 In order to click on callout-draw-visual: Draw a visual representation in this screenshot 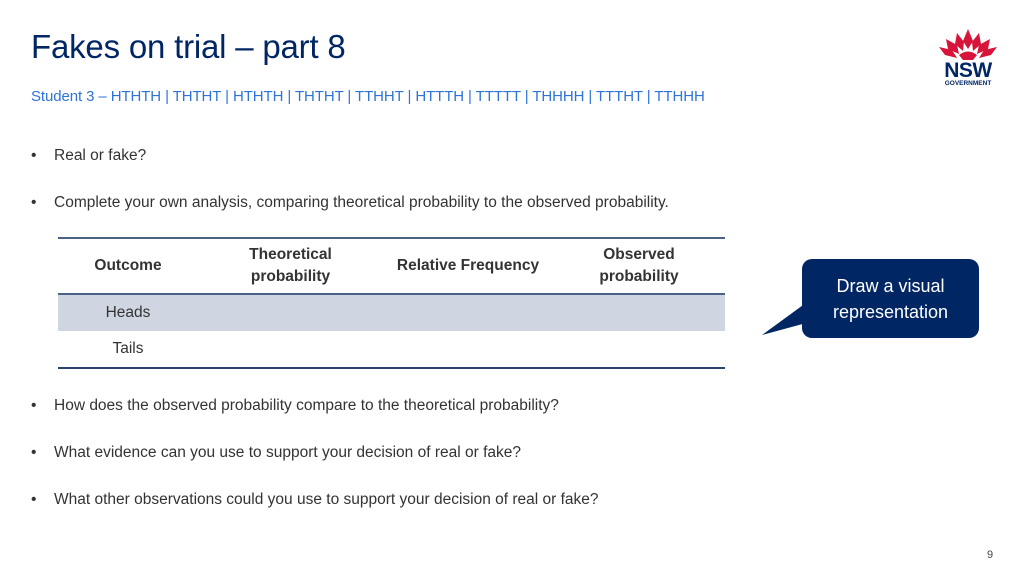, I will do `click(890, 298)`.